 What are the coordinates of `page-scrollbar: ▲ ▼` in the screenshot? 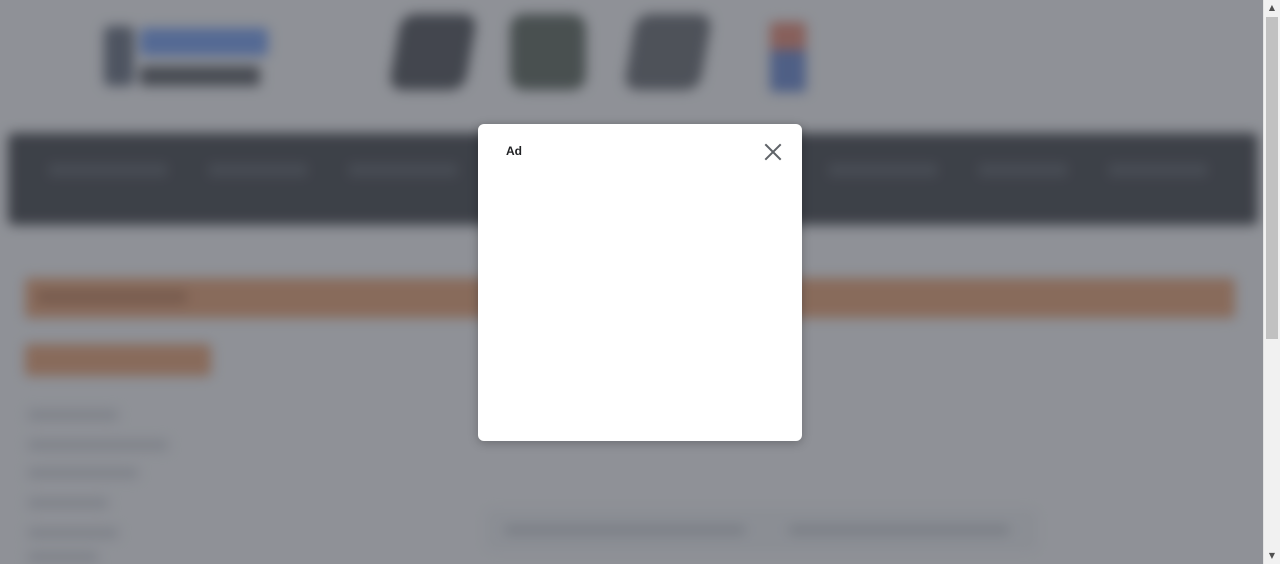 It's located at (1271, 282).